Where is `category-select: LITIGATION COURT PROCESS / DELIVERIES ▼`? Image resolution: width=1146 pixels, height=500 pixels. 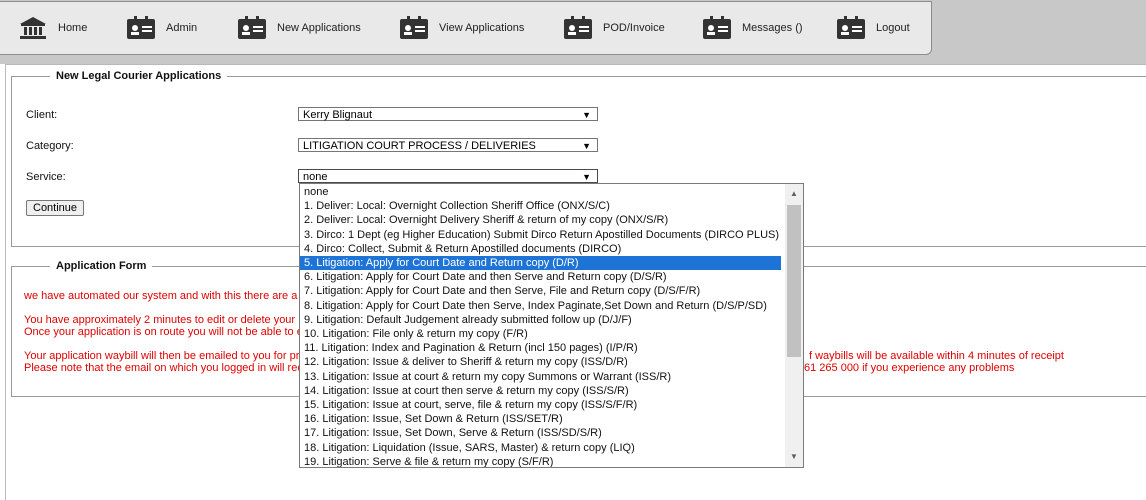 category-select: LITIGATION COURT PROCESS / DELIVERIES ▼ is located at coordinates (448, 145).